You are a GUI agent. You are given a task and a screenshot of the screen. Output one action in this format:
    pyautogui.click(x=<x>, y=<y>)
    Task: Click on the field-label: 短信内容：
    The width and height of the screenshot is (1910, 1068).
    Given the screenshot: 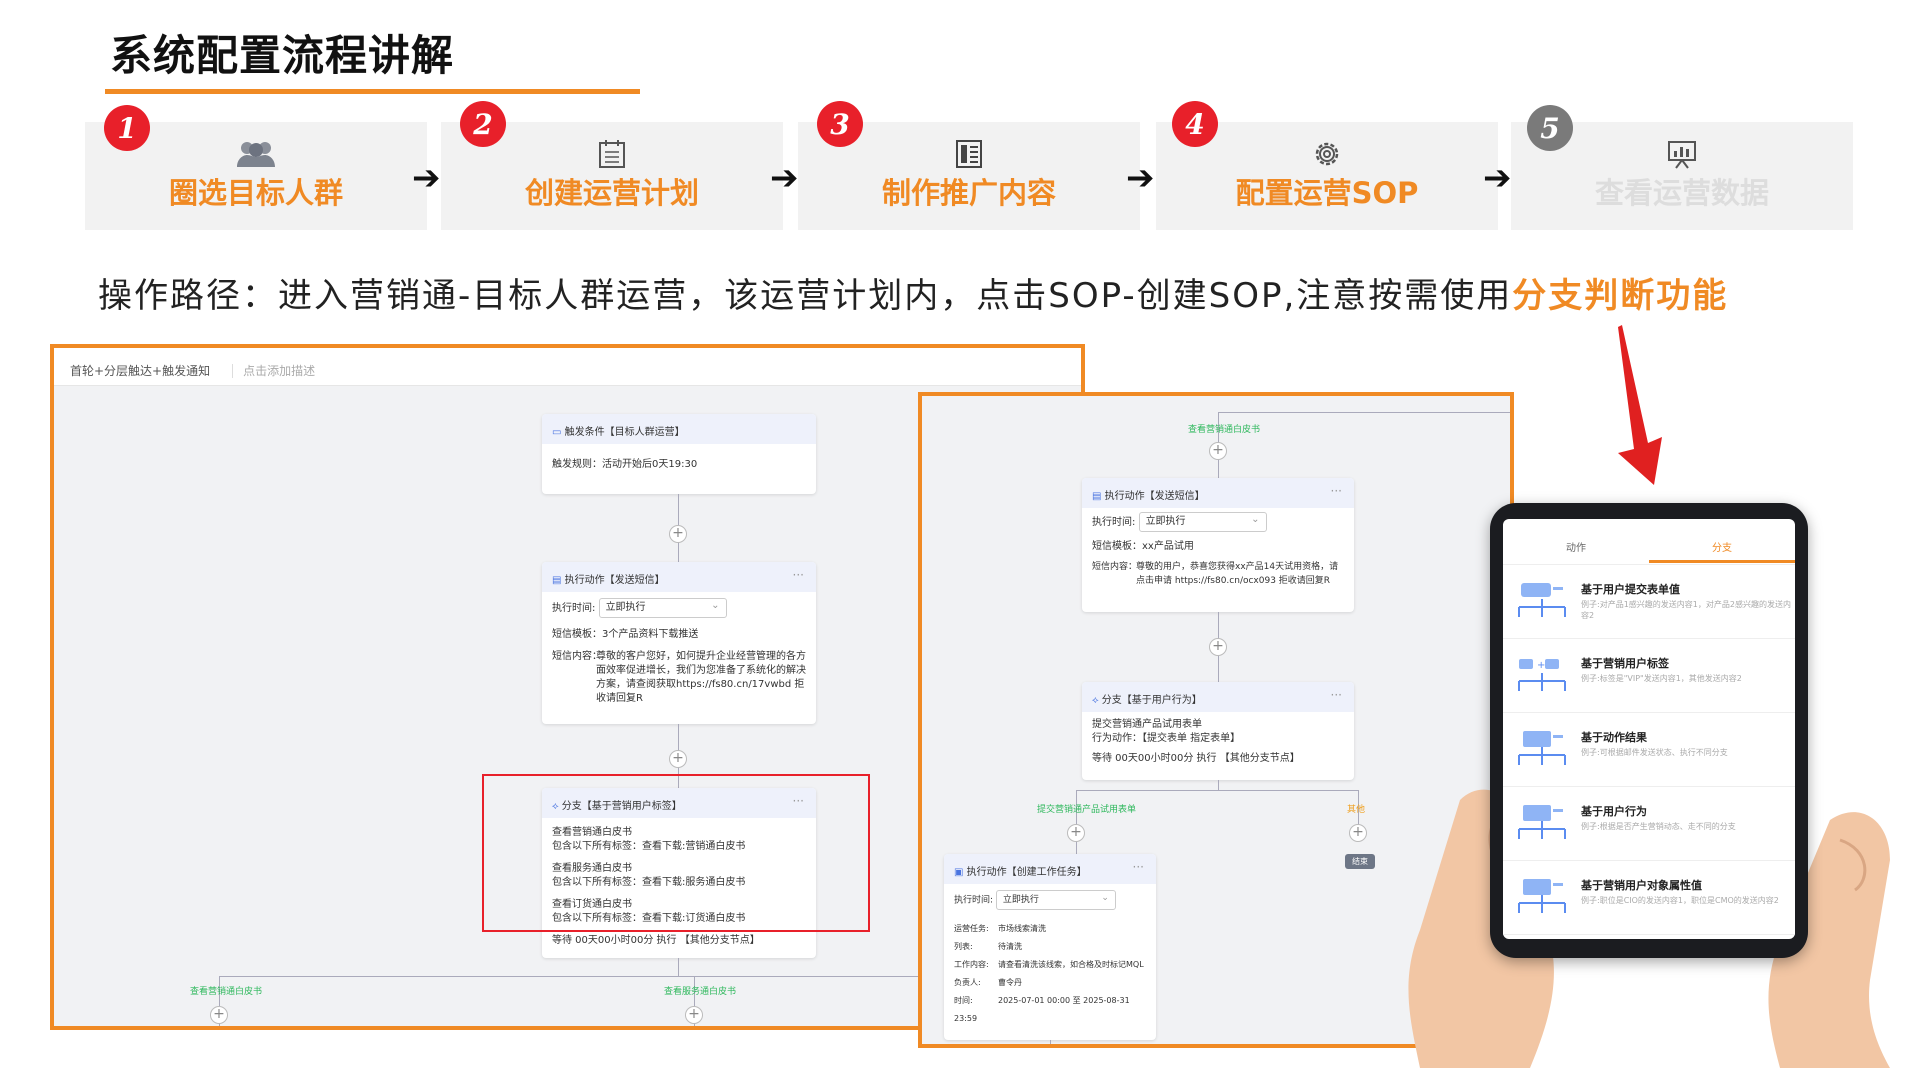 What is the action you would take?
    pyautogui.click(x=1115, y=567)
    